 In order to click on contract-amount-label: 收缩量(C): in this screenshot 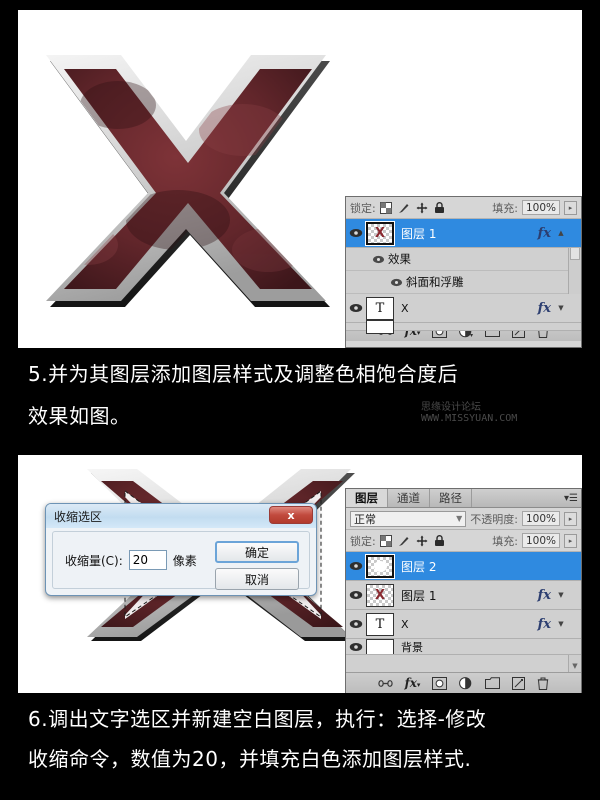, I will do `click(94, 560)`.